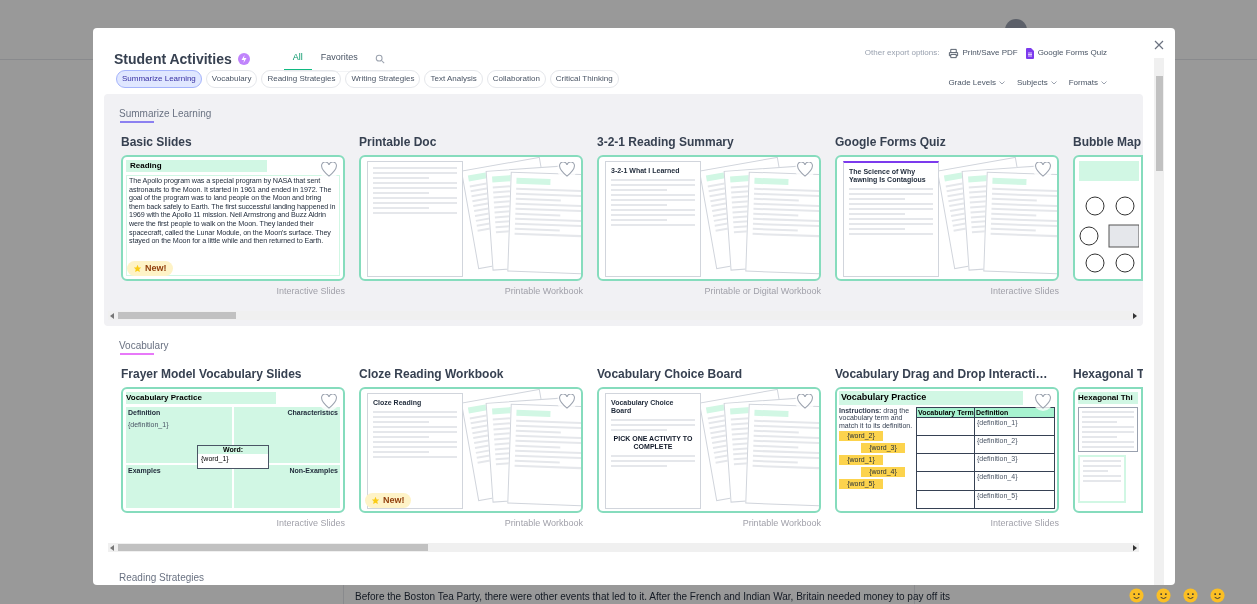 The image size is (1257, 604). I want to click on filter-dropdown: Grade Levels, so click(976, 83).